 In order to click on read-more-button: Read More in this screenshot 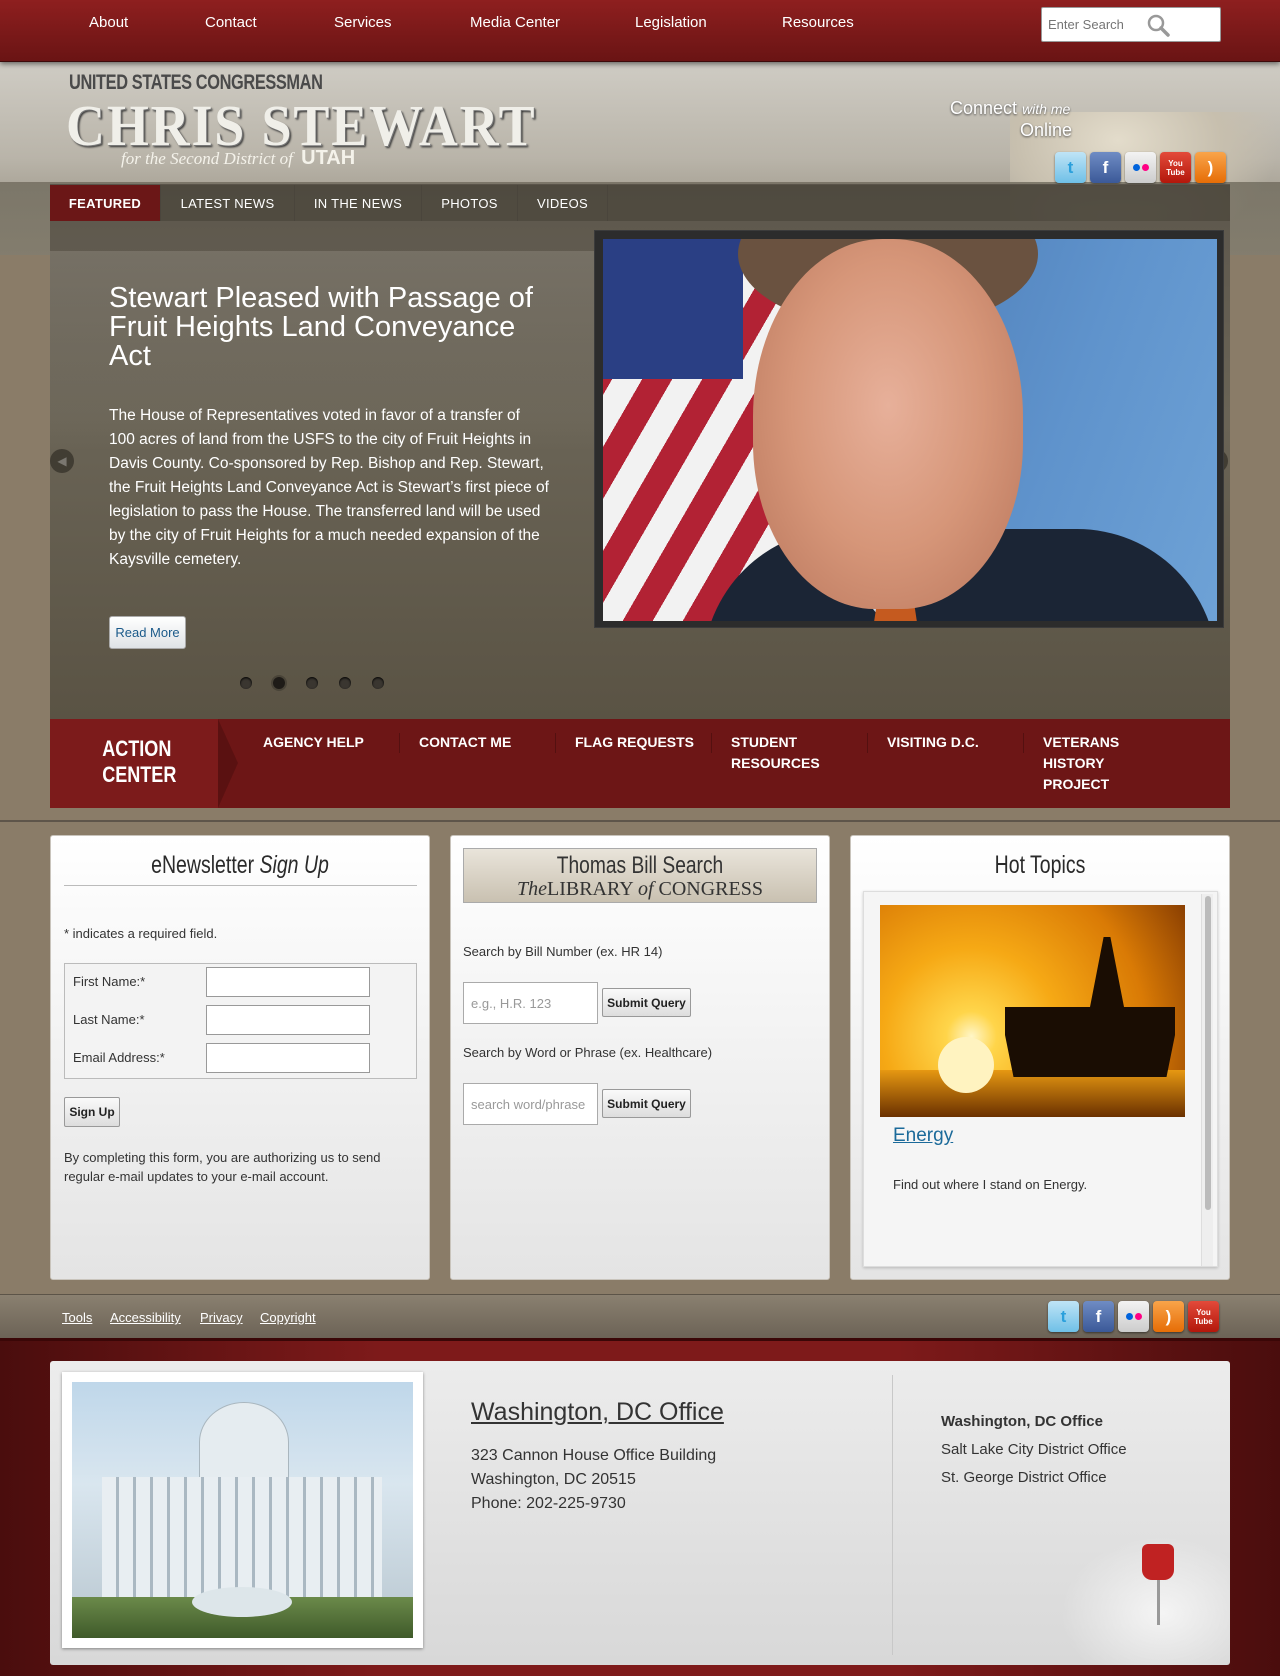, I will do `click(147, 632)`.